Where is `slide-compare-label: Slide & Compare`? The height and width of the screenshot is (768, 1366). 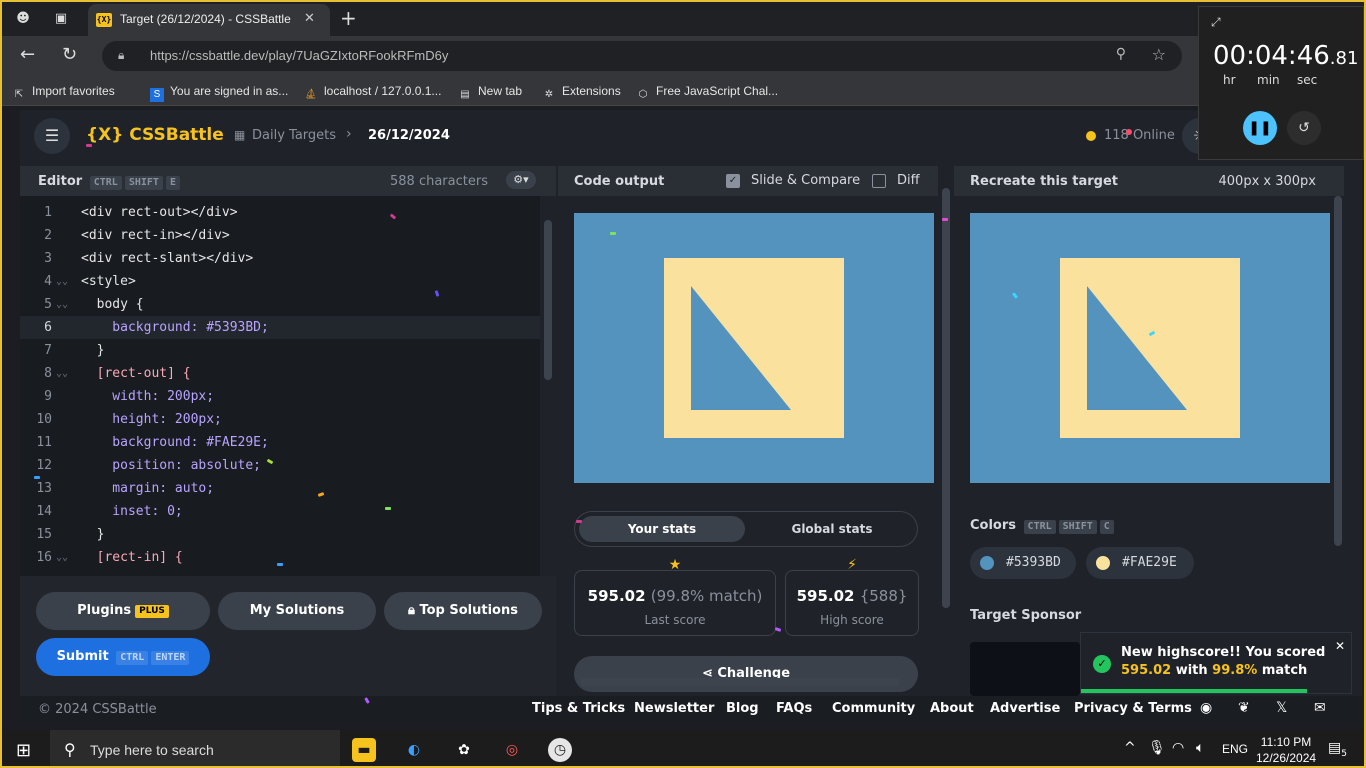
slide-compare-label: Slide & Compare is located at coordinates (805, 180).